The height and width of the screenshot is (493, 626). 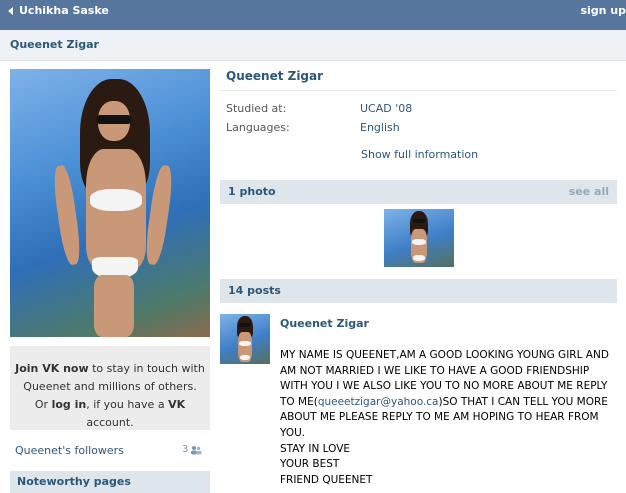 I want to click on profile-name: Queenet Zigar, so click(x=275, y=76).